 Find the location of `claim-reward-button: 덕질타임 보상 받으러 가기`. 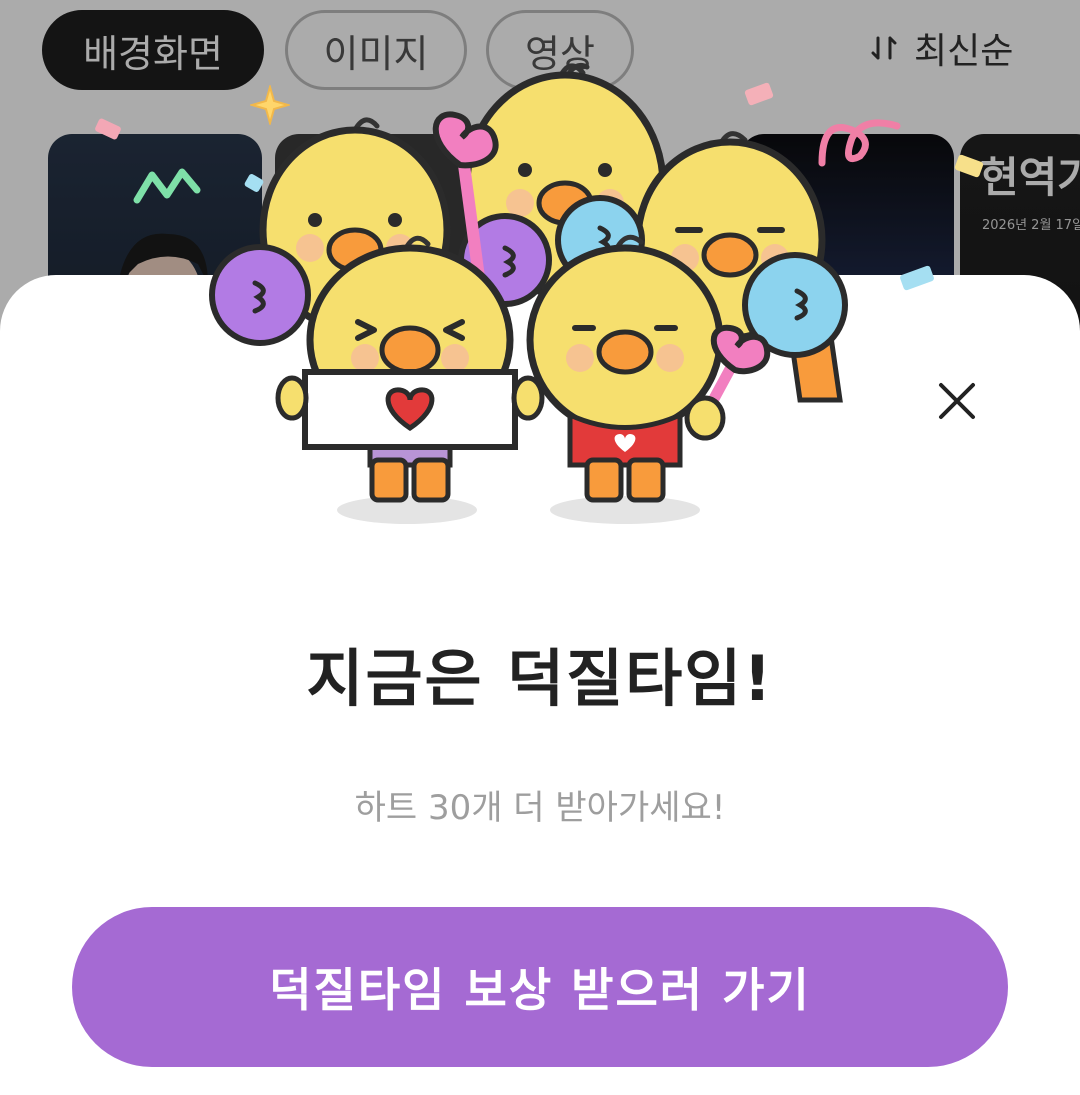

claim-reward-button: 덕질타임 보상 받으러 가기 is located at coordinates (540, 987).